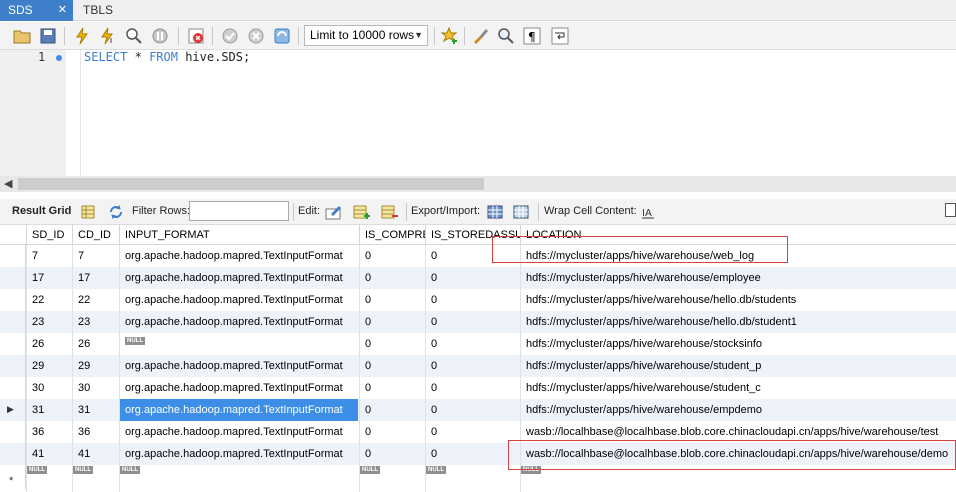 This screenshot has height=492, width=956. I want to click on cell-input-format: NULL, so click(240, 344).